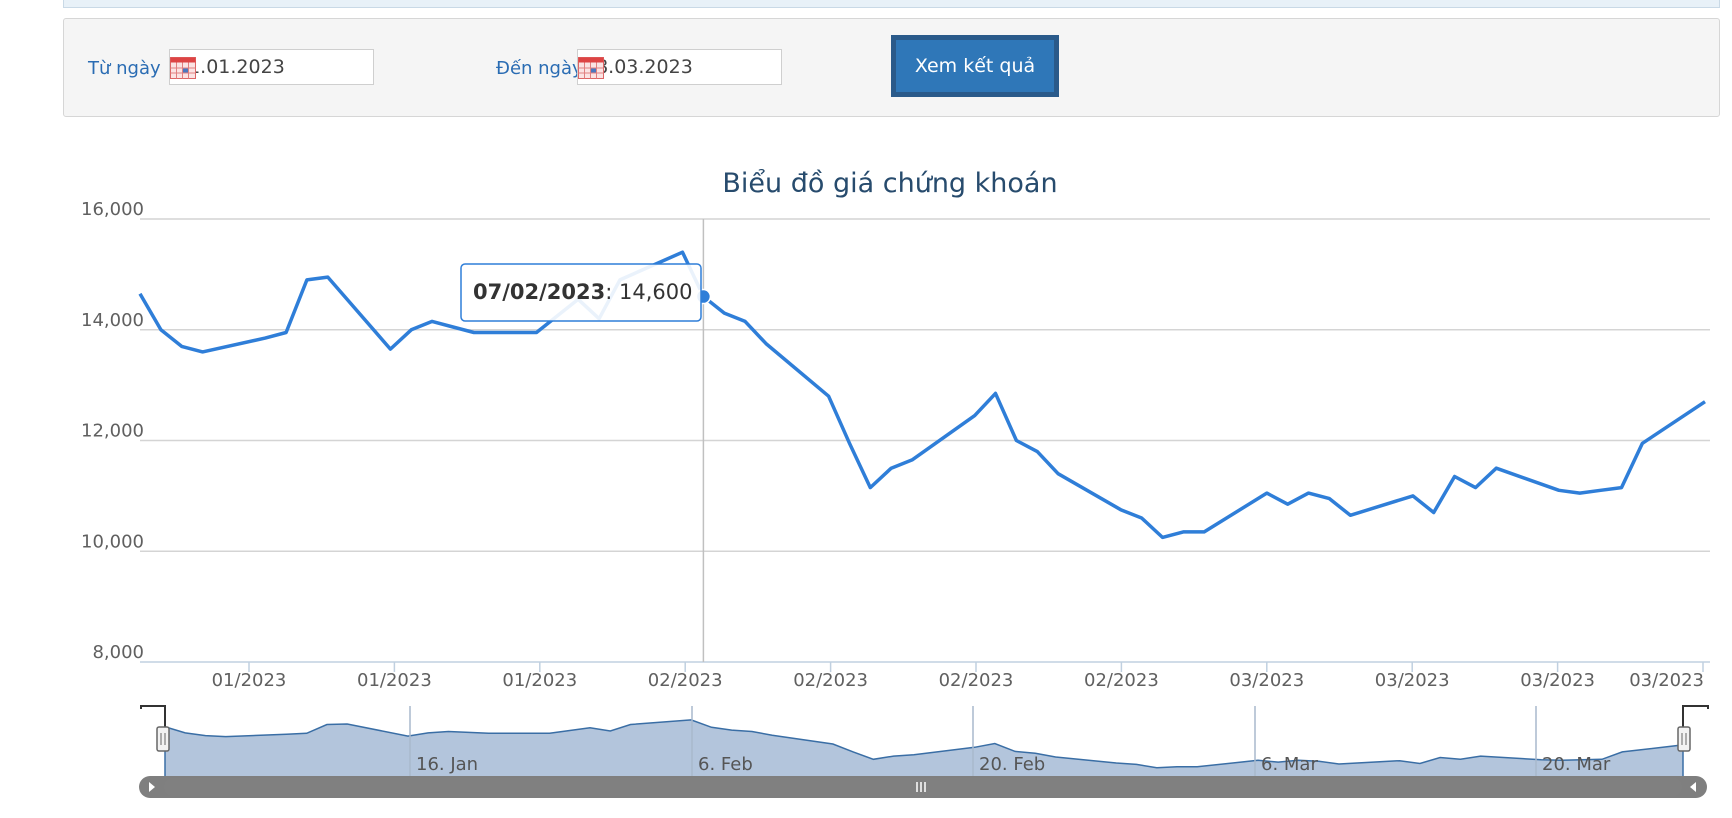 Image resolution: width=1732 pixels, height=818 pixels. Describe the element at coordinates (163, 739) in the screenshot. I see `navigator-left-handle` at that location.